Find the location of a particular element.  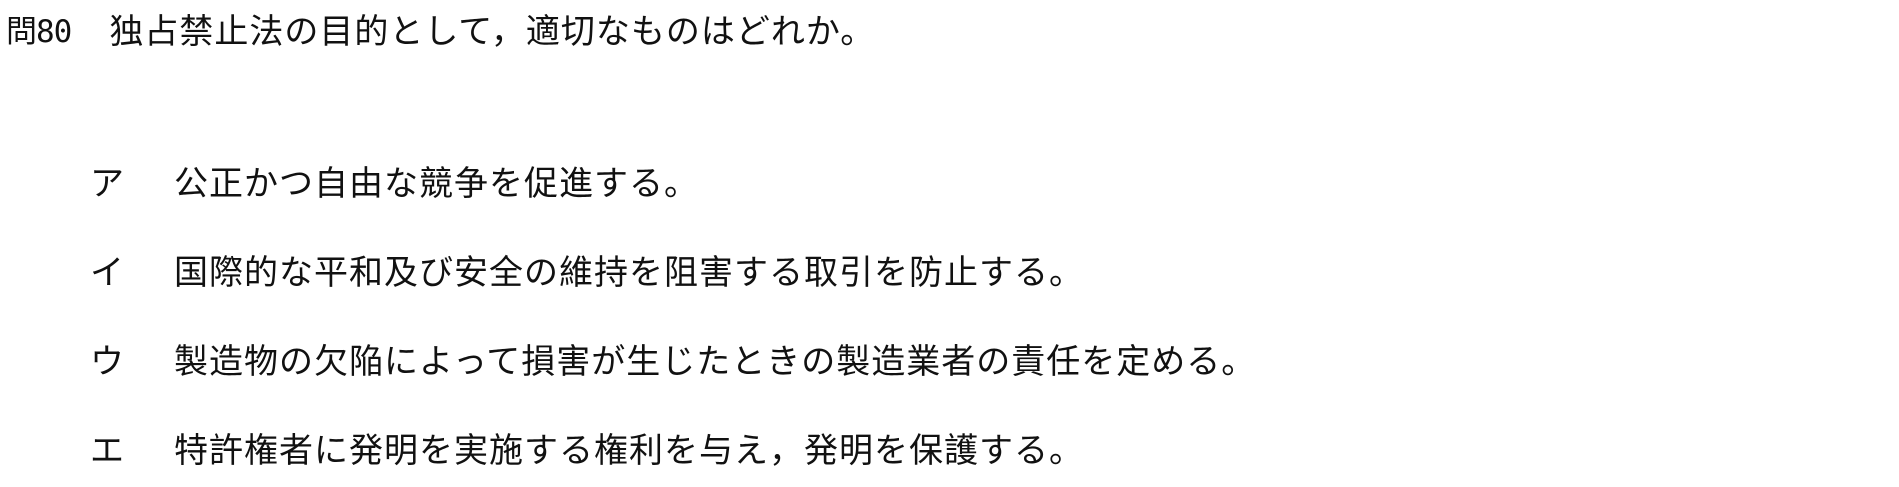

choice-label: ア is located at coordinates (107, 184).